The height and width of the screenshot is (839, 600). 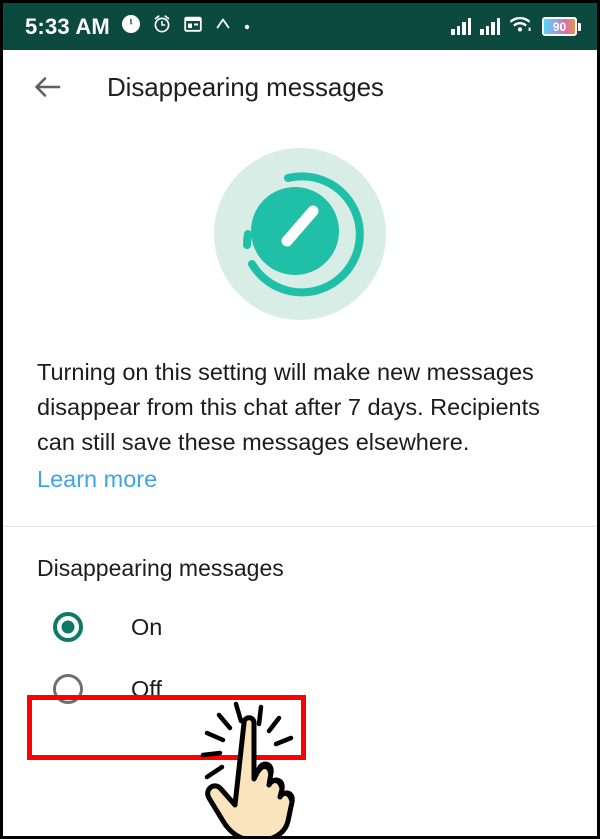 I want to click on chevron-up-icon, so click(x=223, y=26).